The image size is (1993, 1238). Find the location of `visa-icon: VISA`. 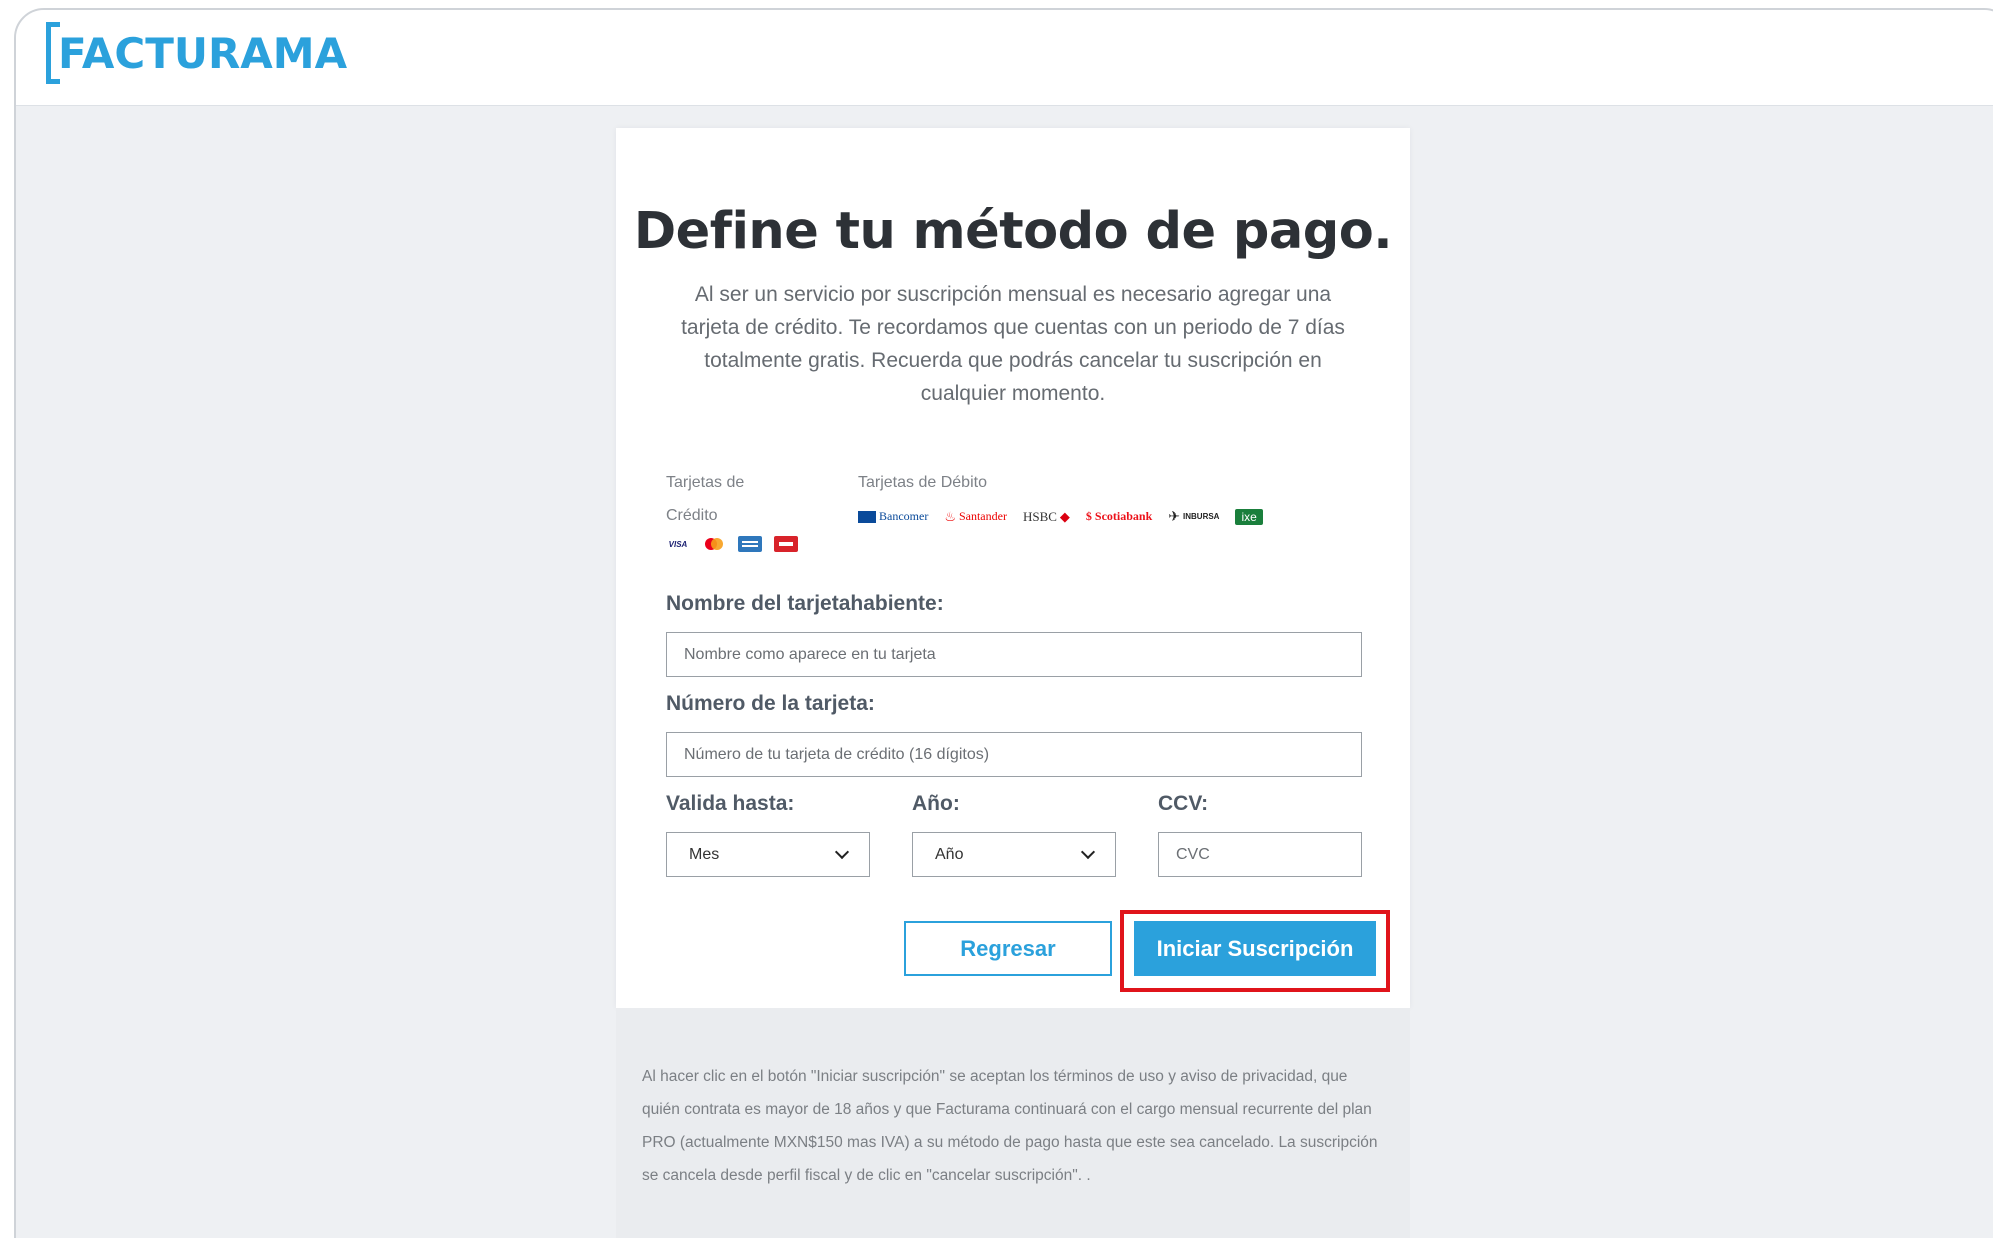

visa-icon: VISA is located at coordinates (678, 544).